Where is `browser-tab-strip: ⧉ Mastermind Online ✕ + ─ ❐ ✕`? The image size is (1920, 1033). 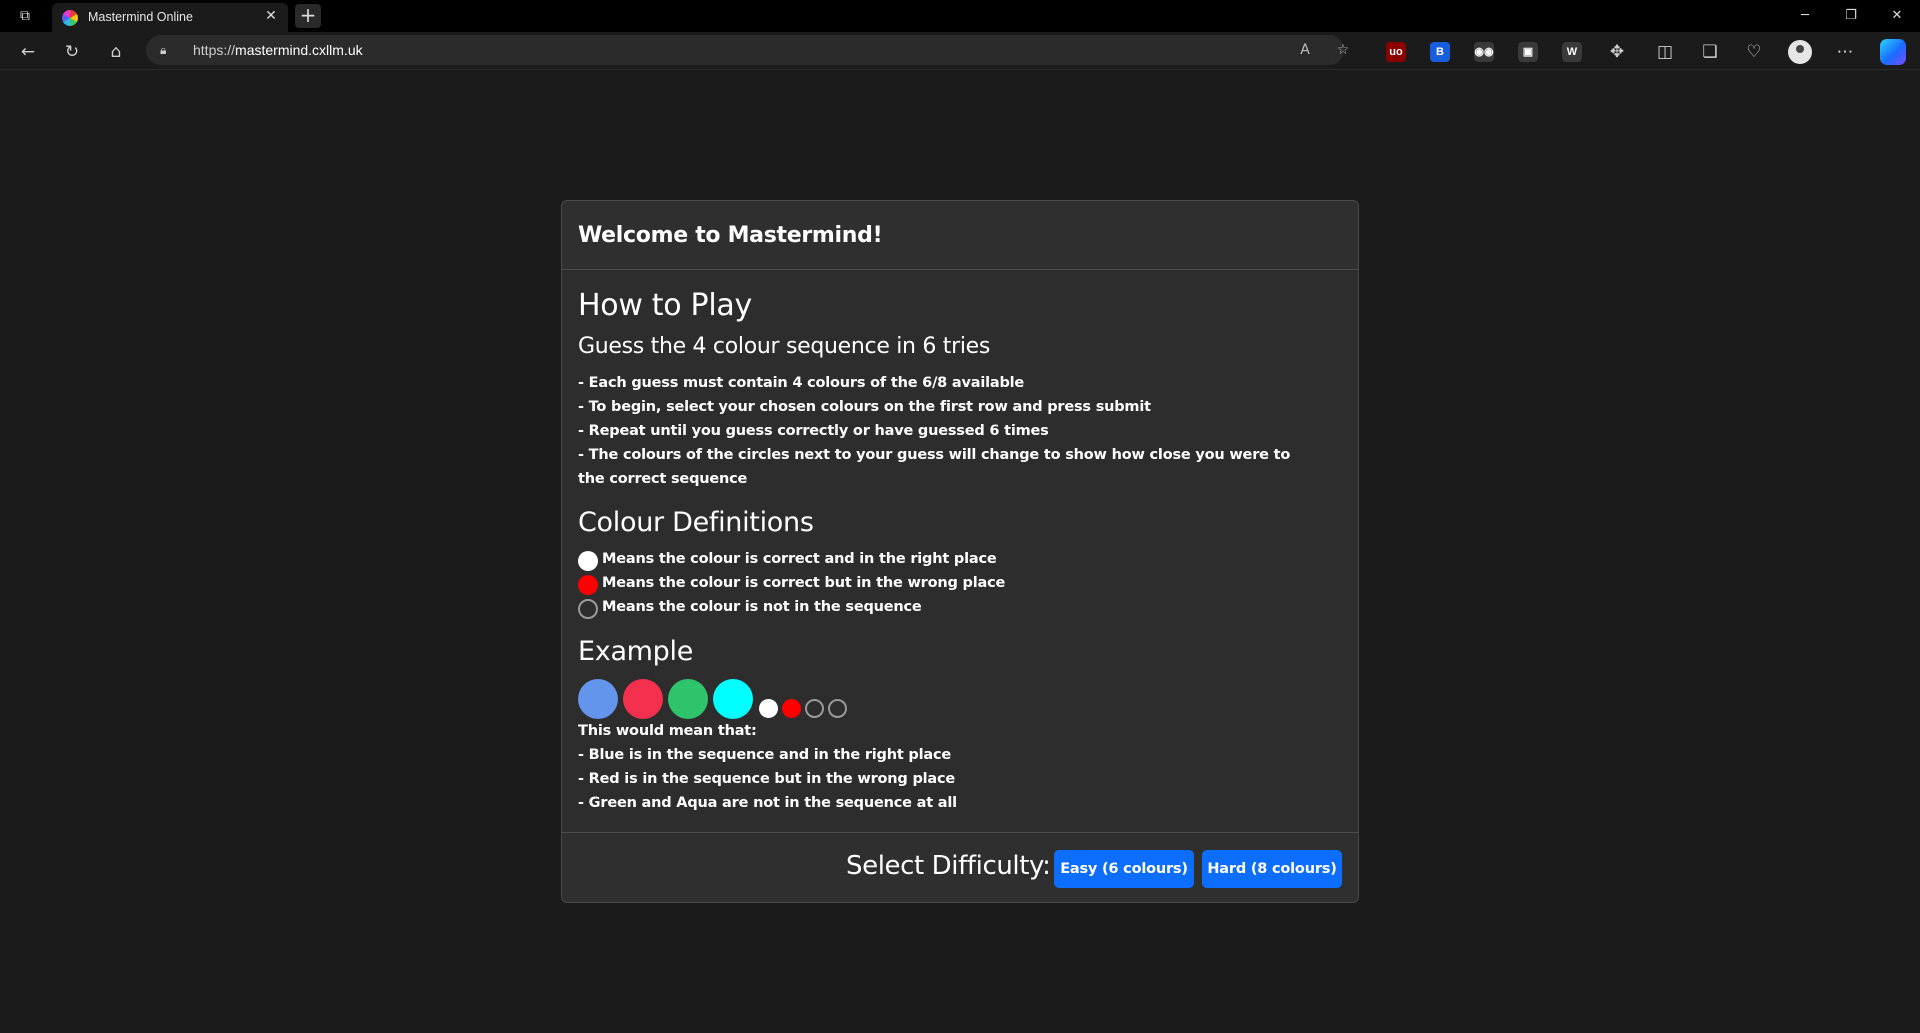 browser-tab-strip: ⧉ Mastermind Online ✕ + ─ ❐ ✕ is located at coordinates (960, 16).